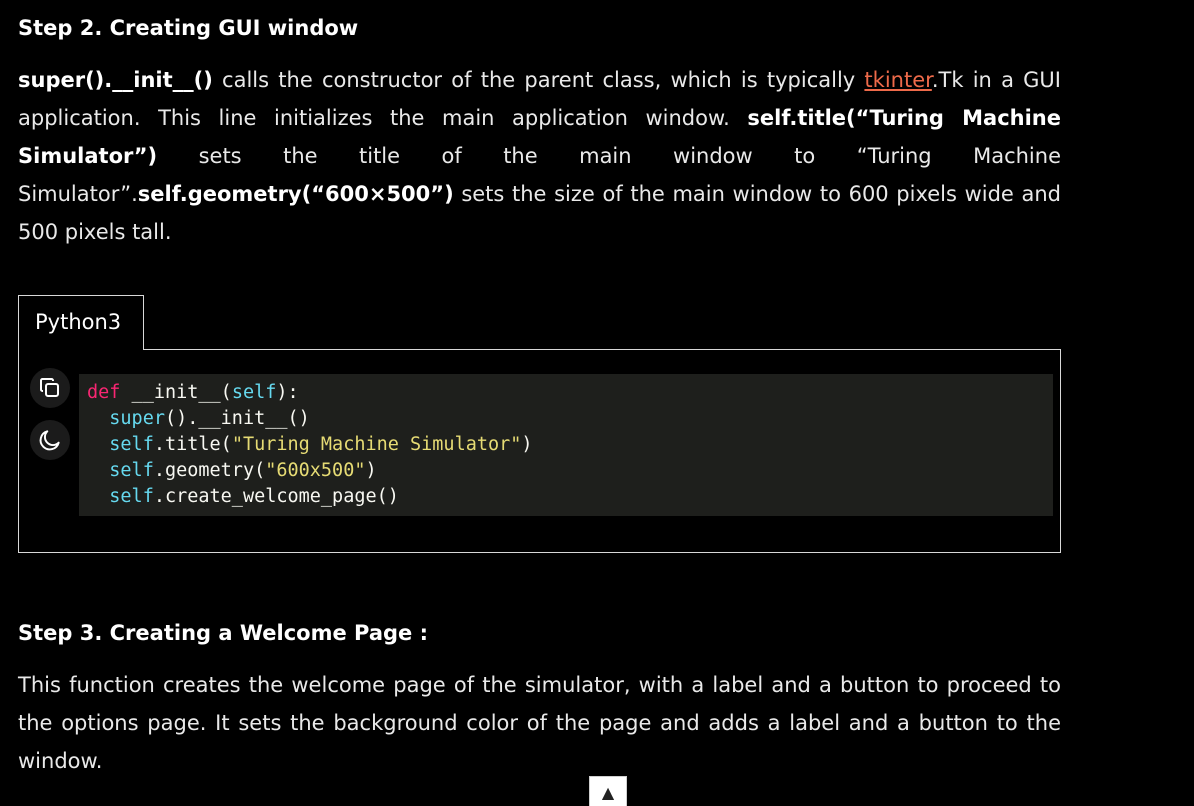  Describe the element at coordinates (223, 633) in the screenshot. I see `step3-heading: Step 3. Creating a Welcome Page :` at that location.